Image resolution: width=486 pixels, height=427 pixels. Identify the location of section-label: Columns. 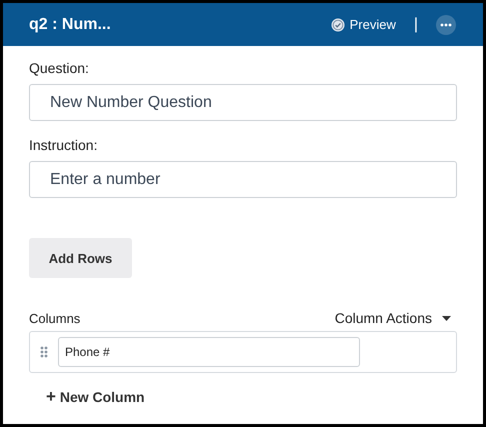
(54, 318).